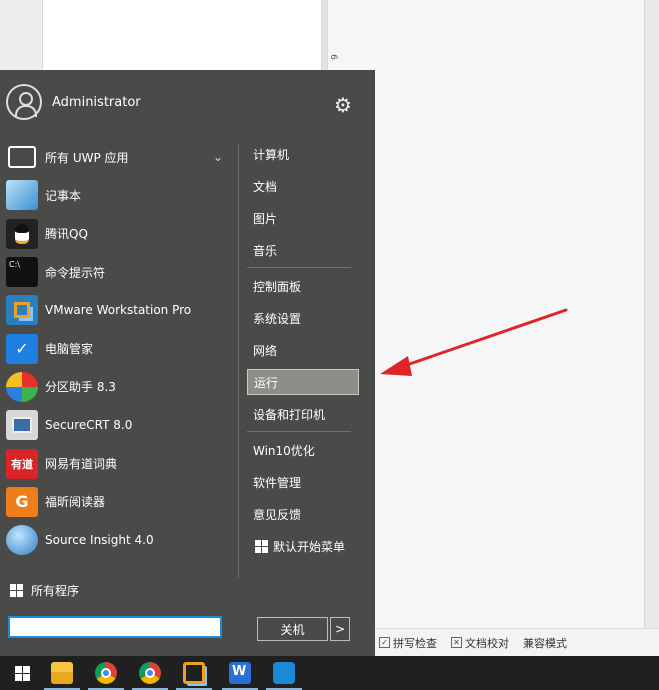  What do you see at coordinates (303, 286) in the screenshot?
I see `right-menu-item: 控制面板` at bounding box center [303, 286].